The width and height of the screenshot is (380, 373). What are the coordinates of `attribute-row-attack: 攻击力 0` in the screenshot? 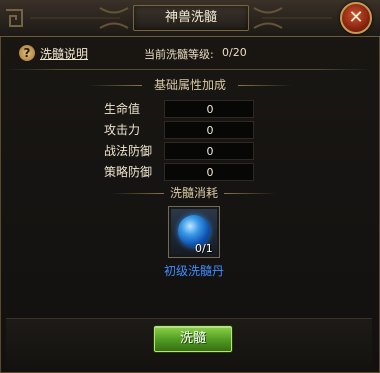 It's located at (180, 130).